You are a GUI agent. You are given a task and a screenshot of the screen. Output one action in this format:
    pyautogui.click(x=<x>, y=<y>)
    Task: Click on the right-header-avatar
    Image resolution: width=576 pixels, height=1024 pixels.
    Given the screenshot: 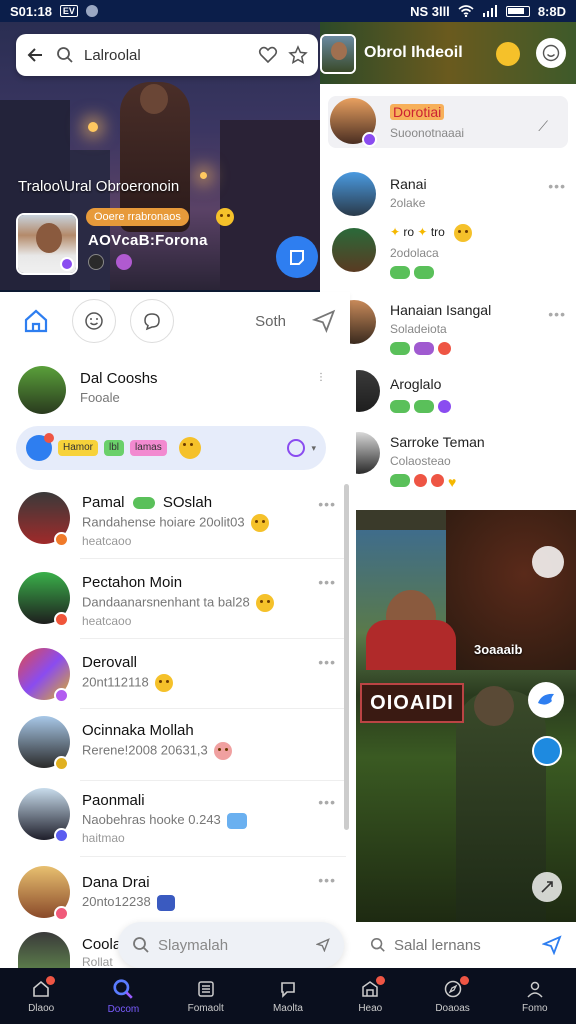 What is the action you would take?
    pyautogui.click(x=338, y=54)
    